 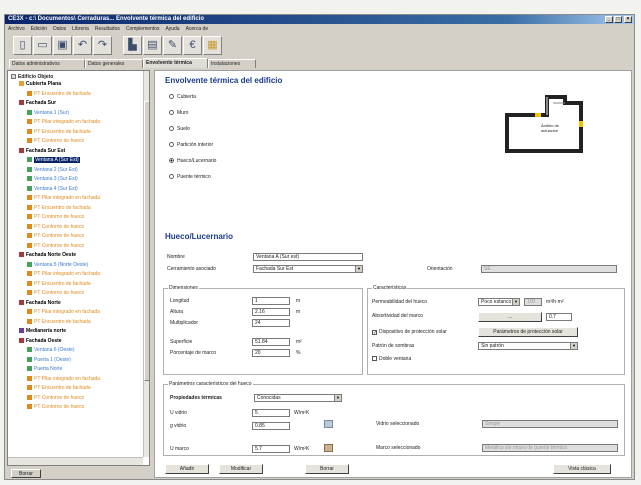 What do you see at coordinates (212, 45) in the screenshot?
I see `document-icon: ▦` at bounding box center [212, 45].